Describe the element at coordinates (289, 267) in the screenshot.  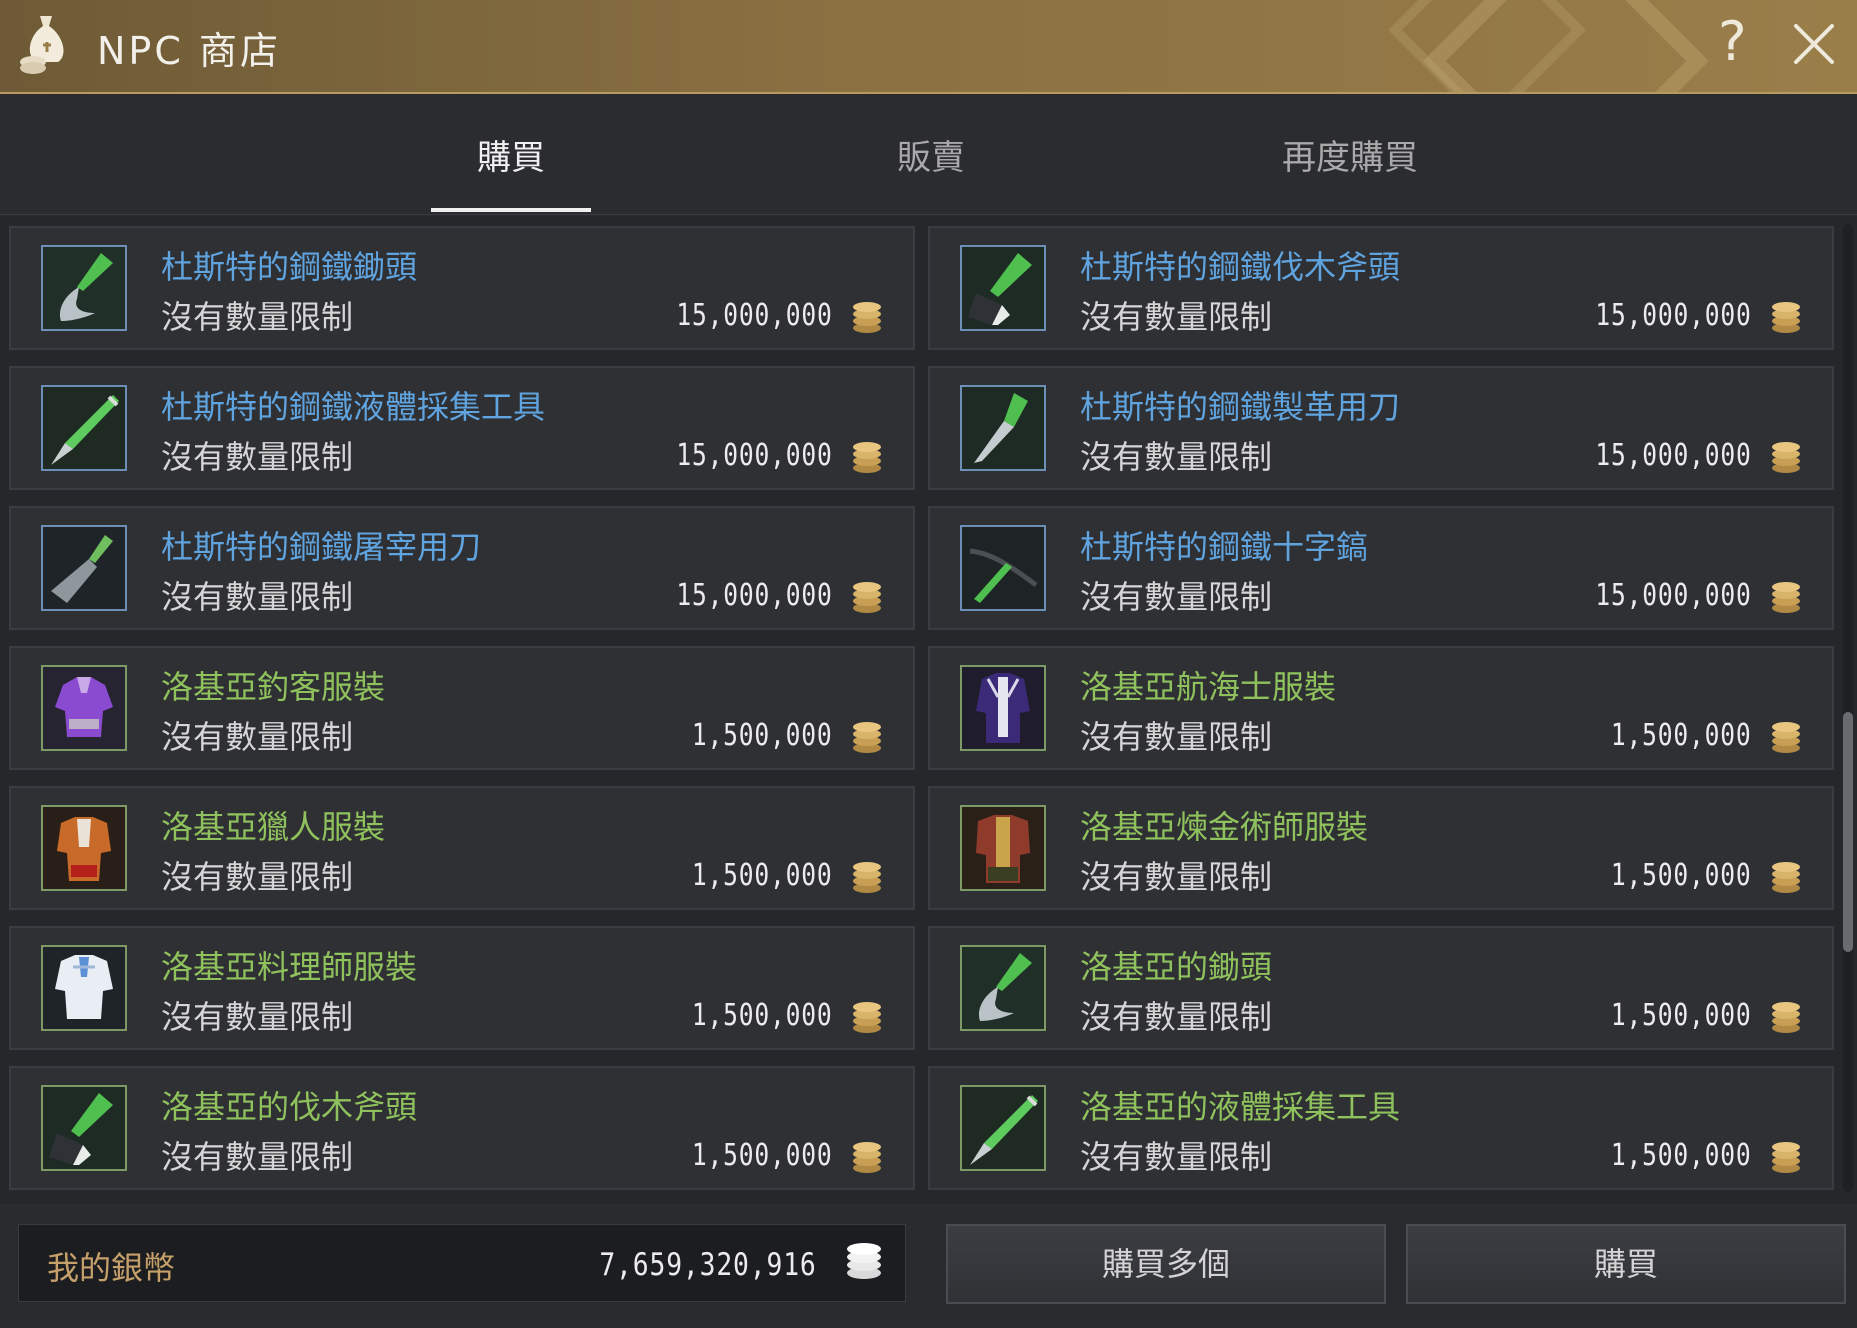
I see `item-name: 杜斯特的鋼鐵鋤頭` at that location.